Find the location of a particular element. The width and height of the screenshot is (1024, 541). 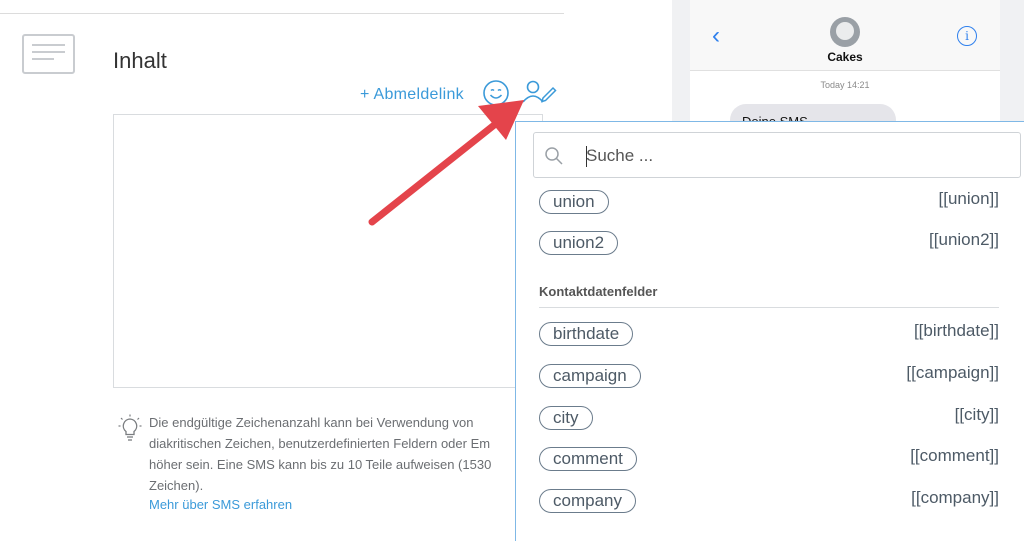

field-placeholder-code: [[campaign]] is located at coordinates (952, 372).